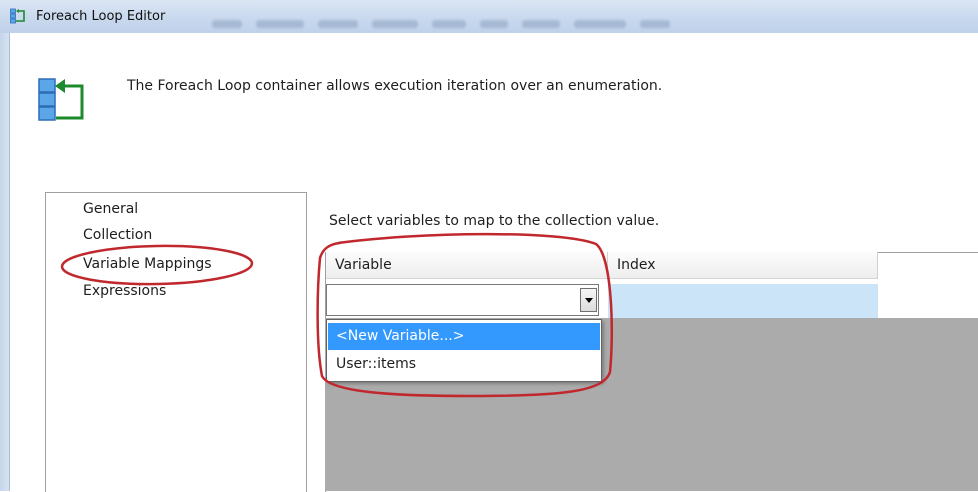  I want to click on window-frame, so click(4, 262).